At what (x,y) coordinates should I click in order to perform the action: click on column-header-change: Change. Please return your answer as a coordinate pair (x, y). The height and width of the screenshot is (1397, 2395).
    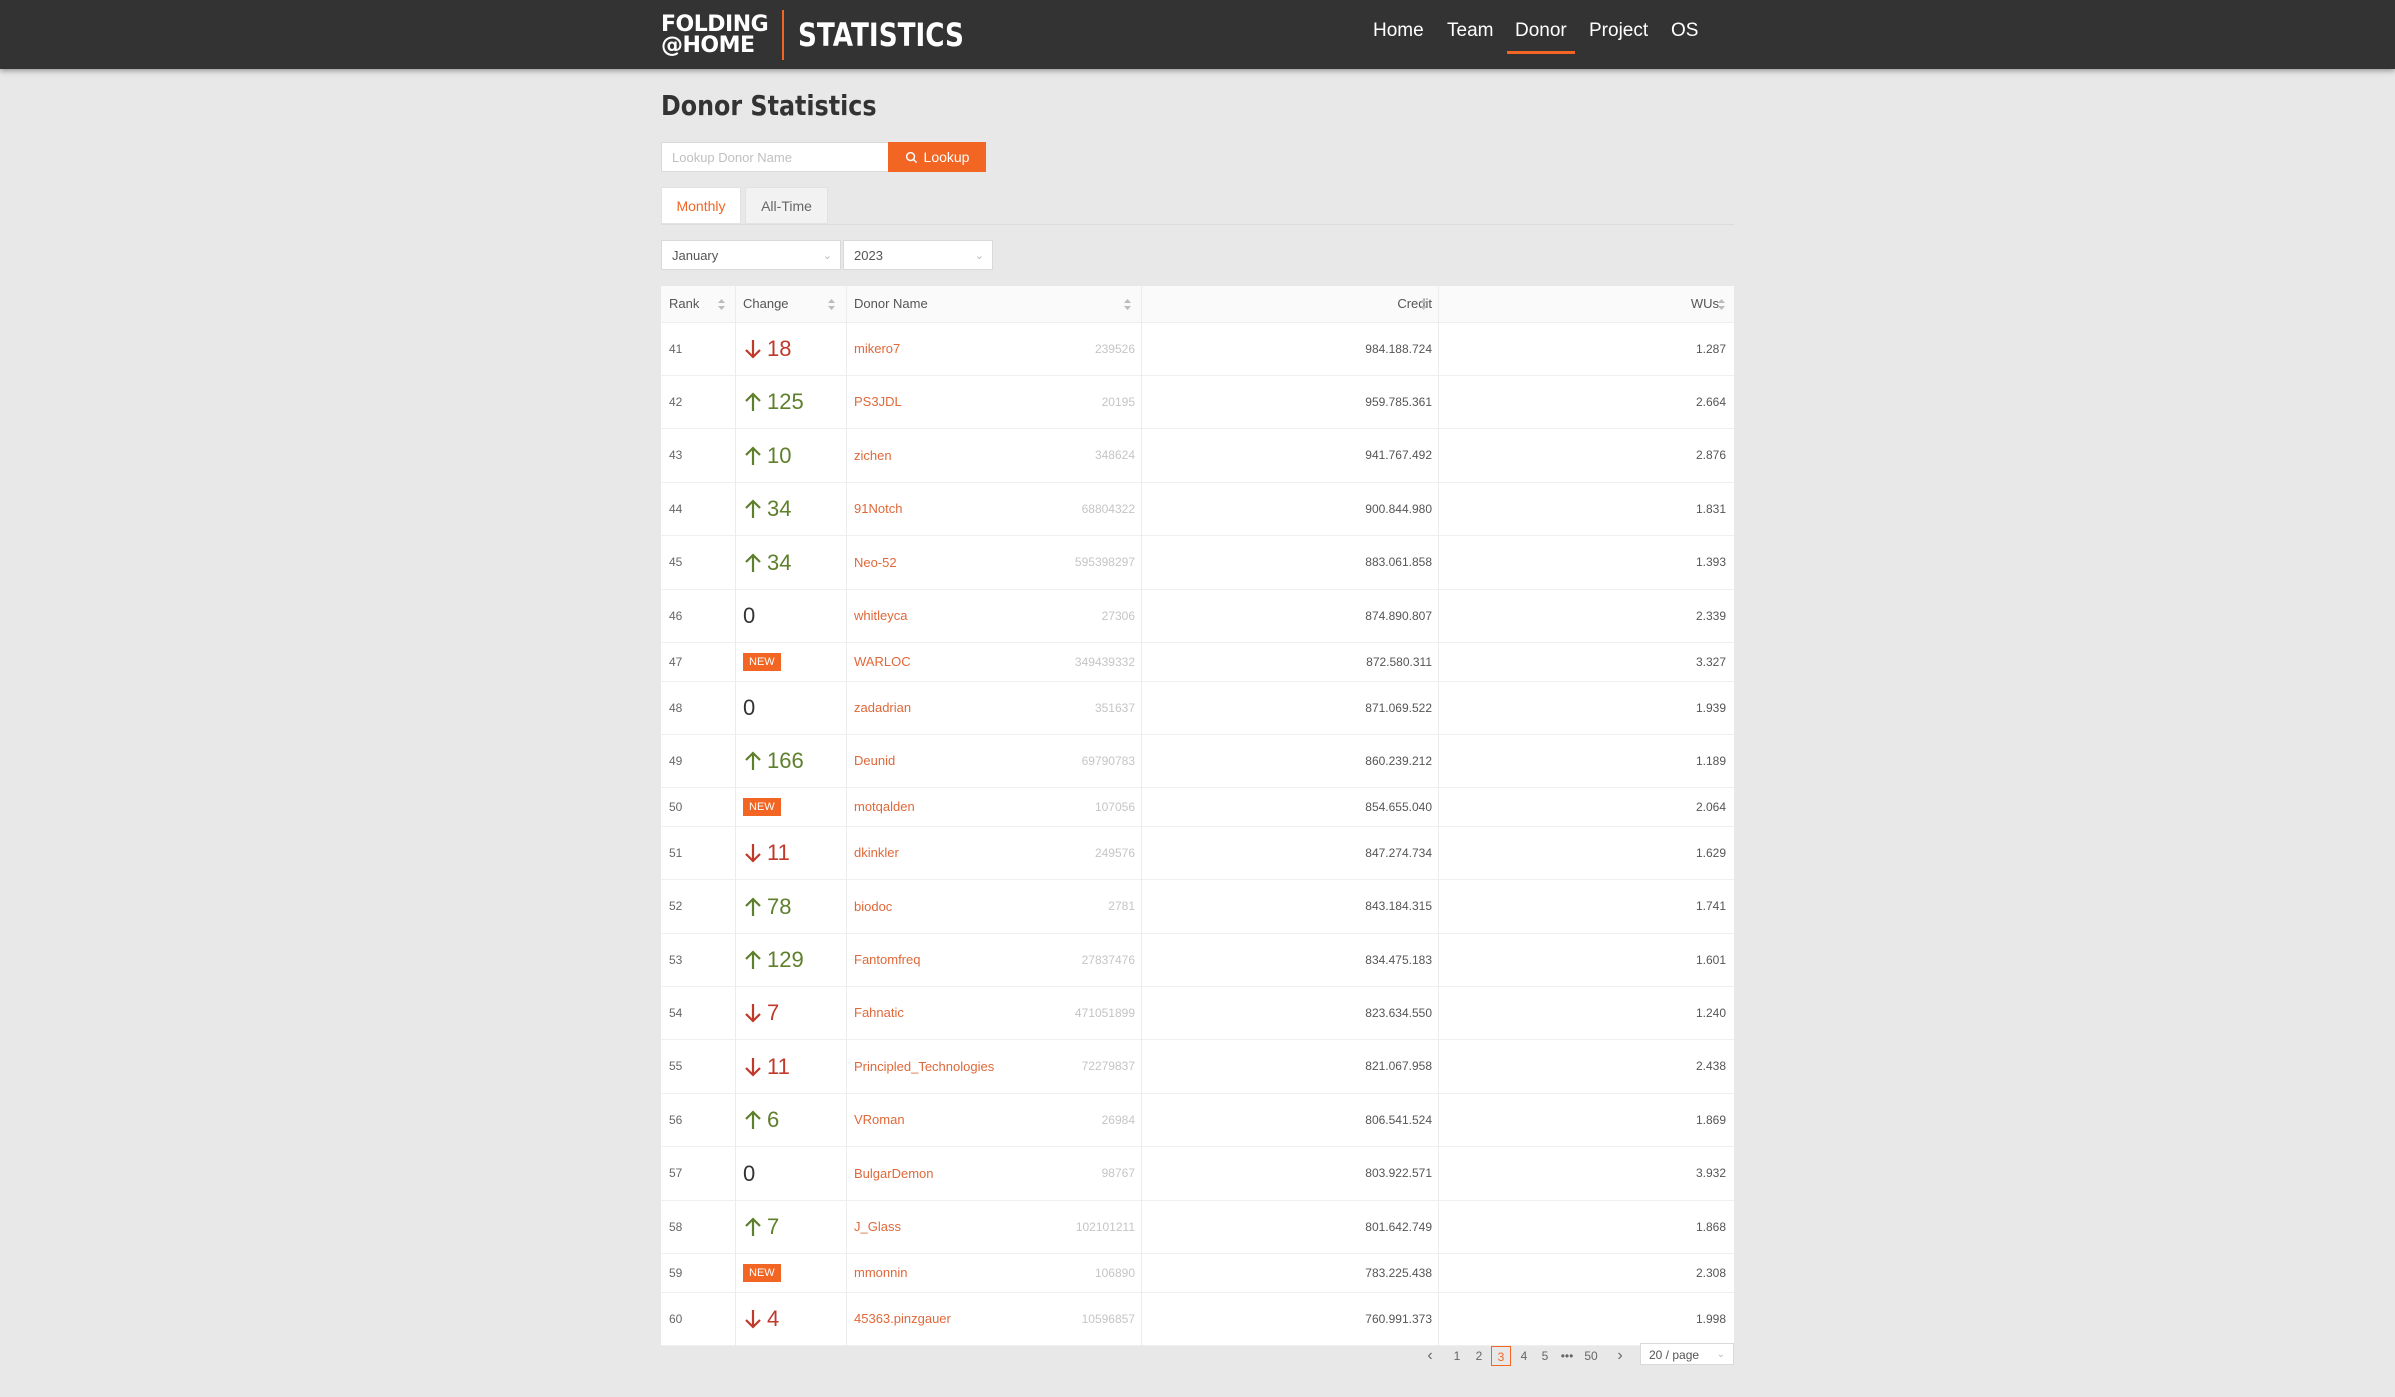
    Looking at the image, I should click on (766, 304).